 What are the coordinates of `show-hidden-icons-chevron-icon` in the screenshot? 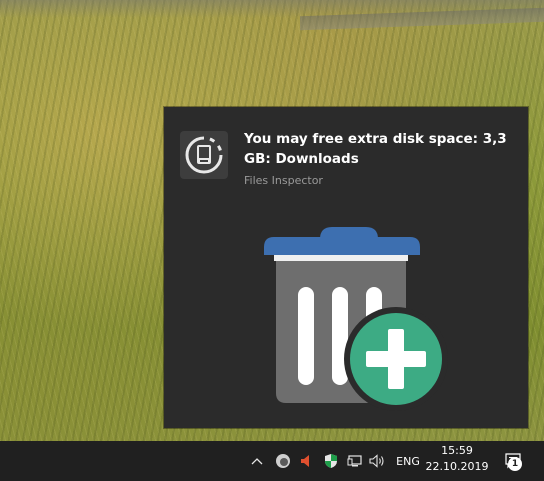 It's located at (257, 461).